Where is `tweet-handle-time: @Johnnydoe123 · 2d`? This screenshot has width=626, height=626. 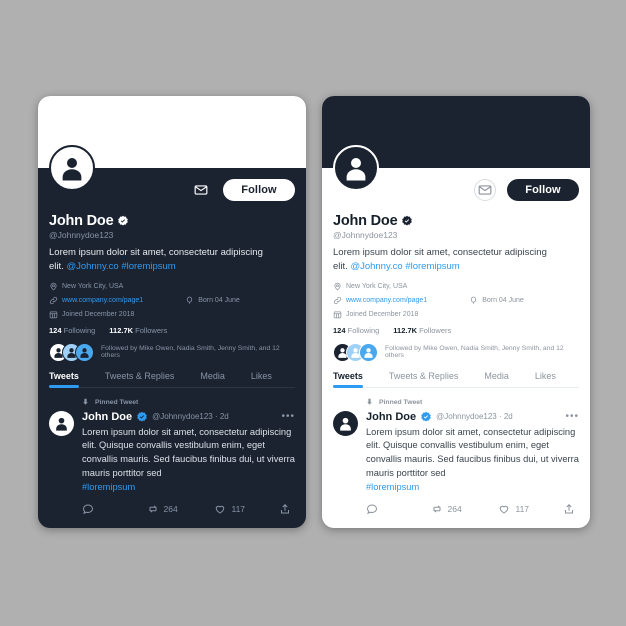
tweet-handle-time: @Johnnydoe123 · 2d is located at coordinates (474, 417).